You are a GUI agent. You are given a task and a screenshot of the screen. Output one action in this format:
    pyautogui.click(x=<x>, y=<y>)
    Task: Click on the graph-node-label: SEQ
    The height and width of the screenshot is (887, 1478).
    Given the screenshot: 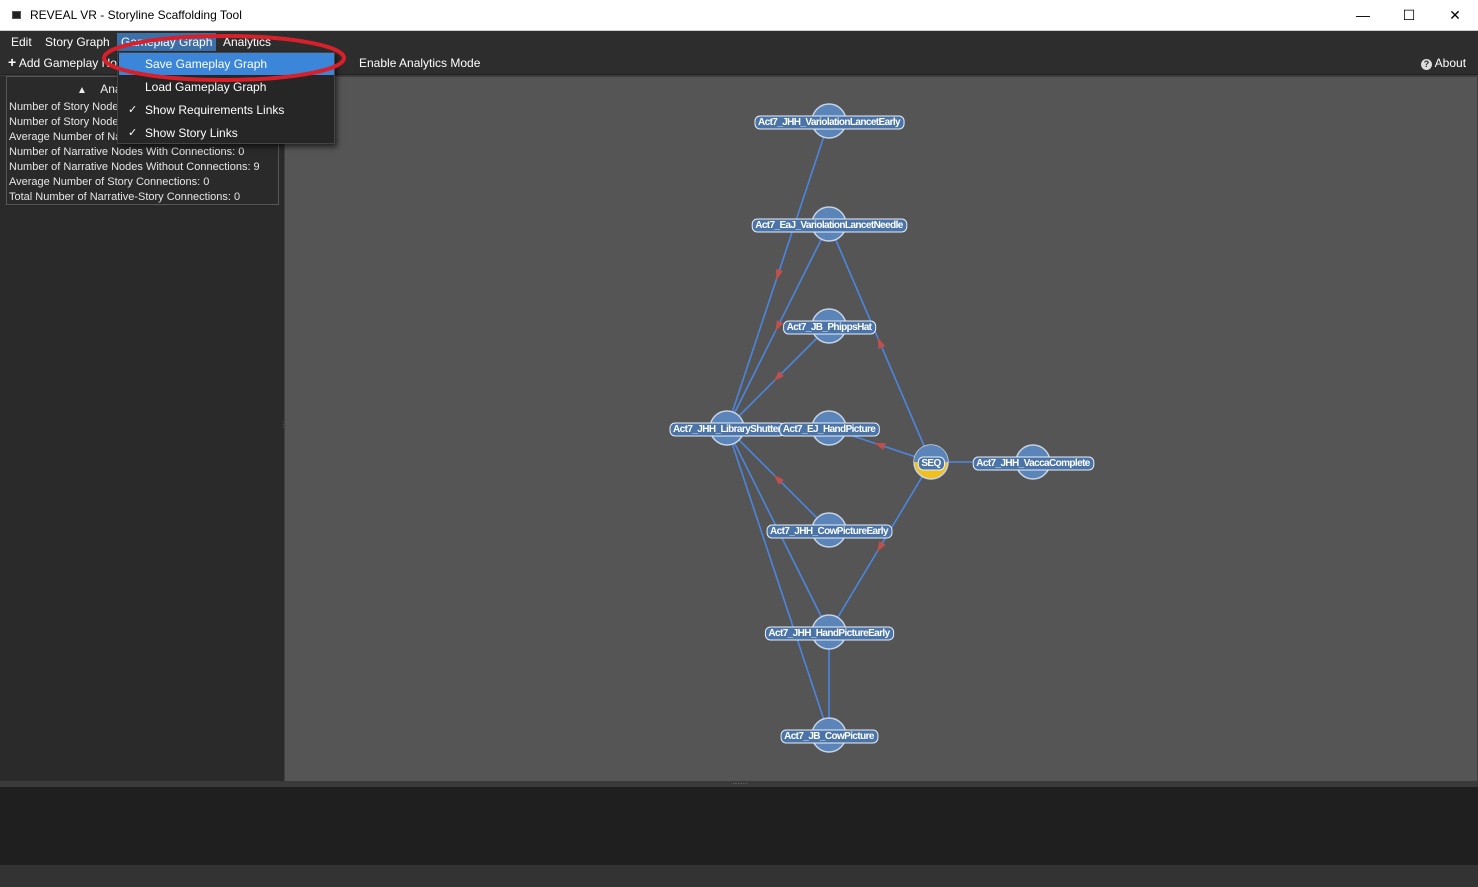 What is the action you would take?
    pyautogui.click(x=931, y=463)
    